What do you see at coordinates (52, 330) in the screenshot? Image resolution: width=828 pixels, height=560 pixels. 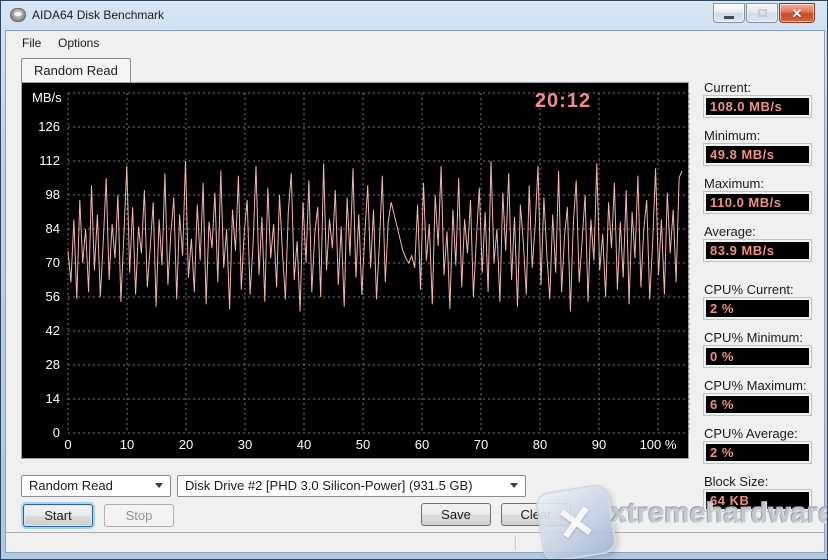 I see `y-axis-tick-label: 42` at bounding box center [52, 330].